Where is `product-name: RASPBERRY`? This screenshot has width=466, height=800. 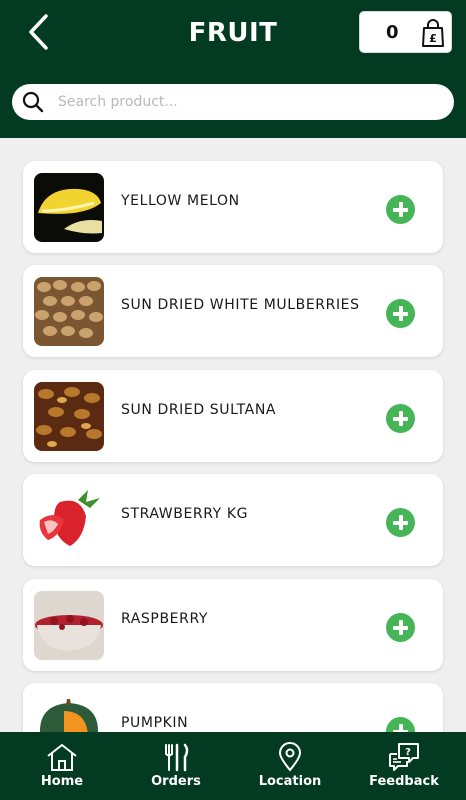
product-name: RASPBERRY is located at coordinates (165, 619).